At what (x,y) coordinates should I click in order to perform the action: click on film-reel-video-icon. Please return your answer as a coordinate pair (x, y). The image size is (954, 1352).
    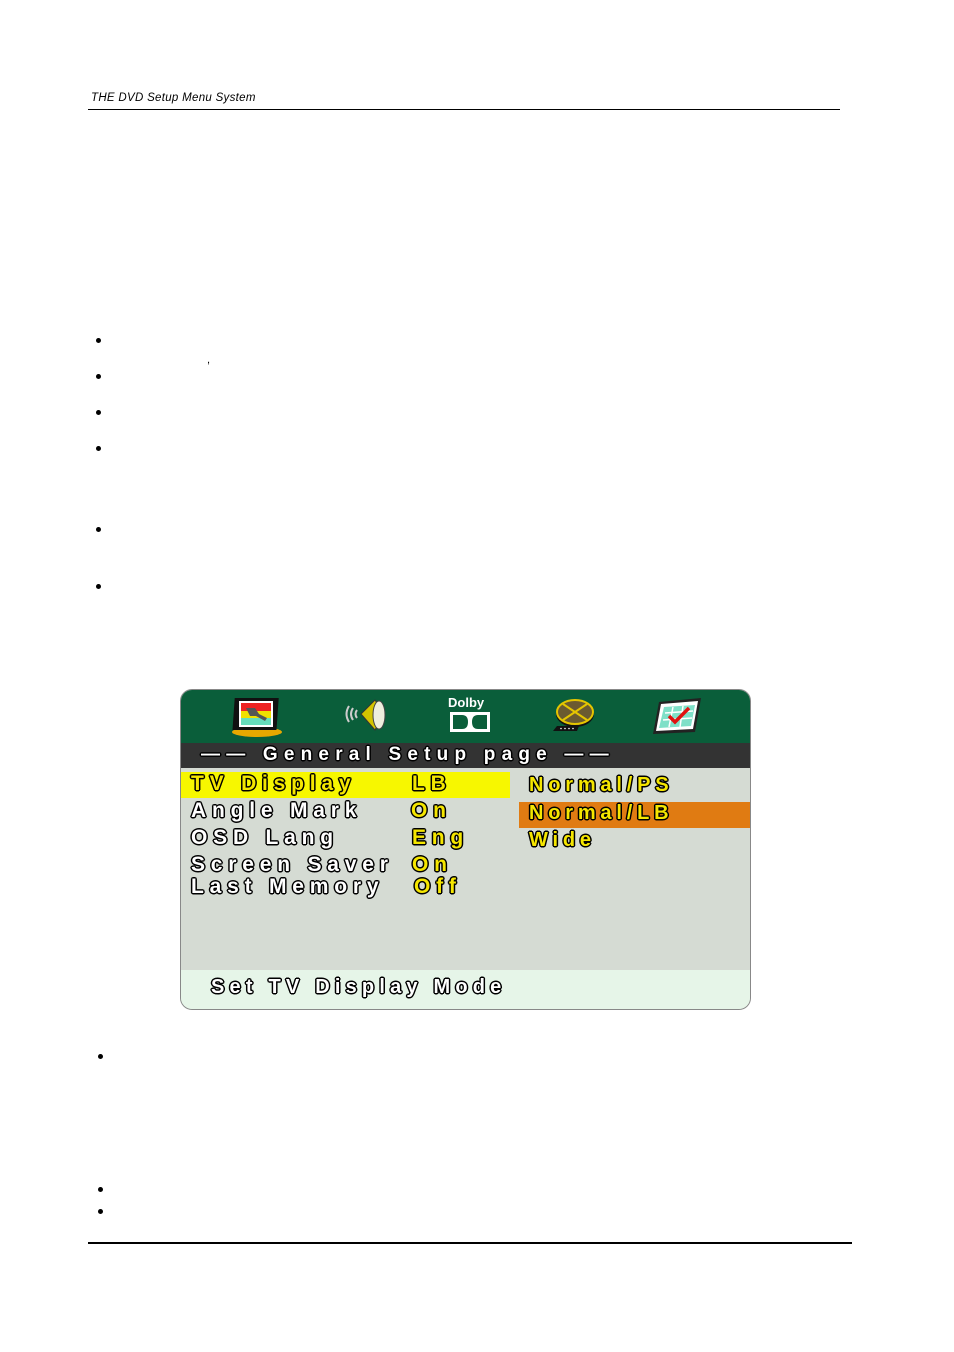
    Looking at the image, I should click on (573, 716).